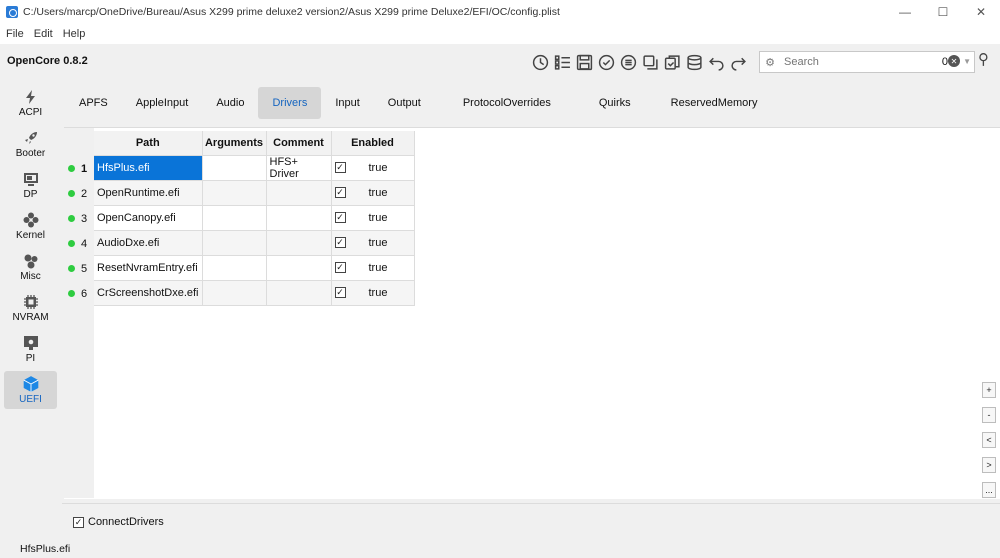 The width and height of the screenshot is (1000, 558). What do you see at coordinates (77, 193) in the screenshot?
I see `row-marker: 2` at bounding box center [77, 193].